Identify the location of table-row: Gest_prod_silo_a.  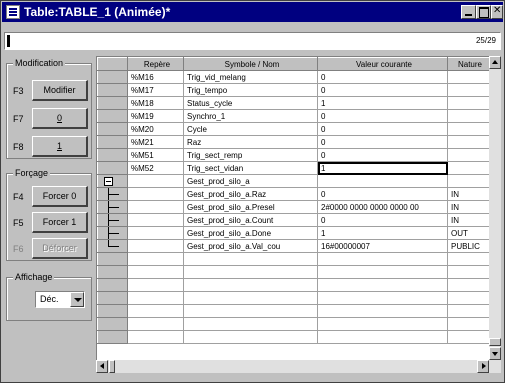
(293, 181).